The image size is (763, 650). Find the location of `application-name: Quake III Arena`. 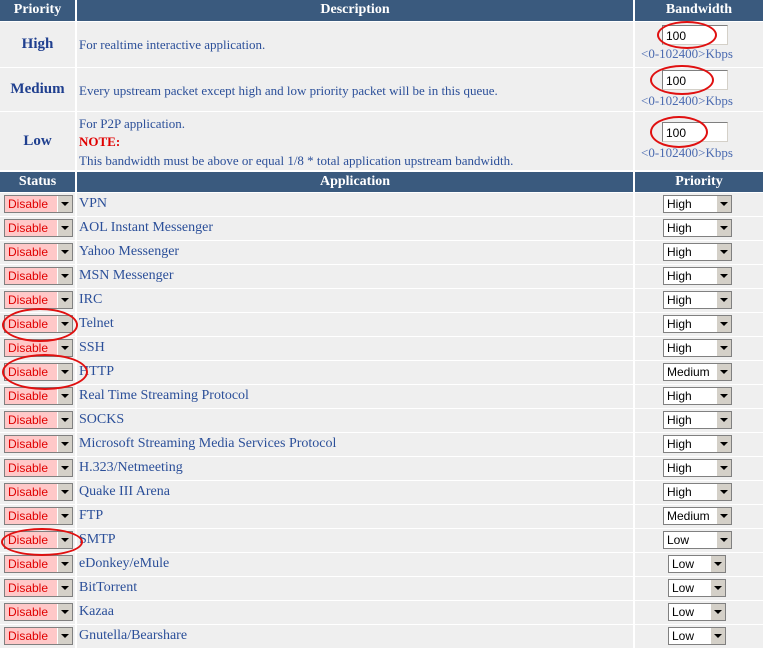

application-name: Quake III Arena is located at coordinates (124, 491).